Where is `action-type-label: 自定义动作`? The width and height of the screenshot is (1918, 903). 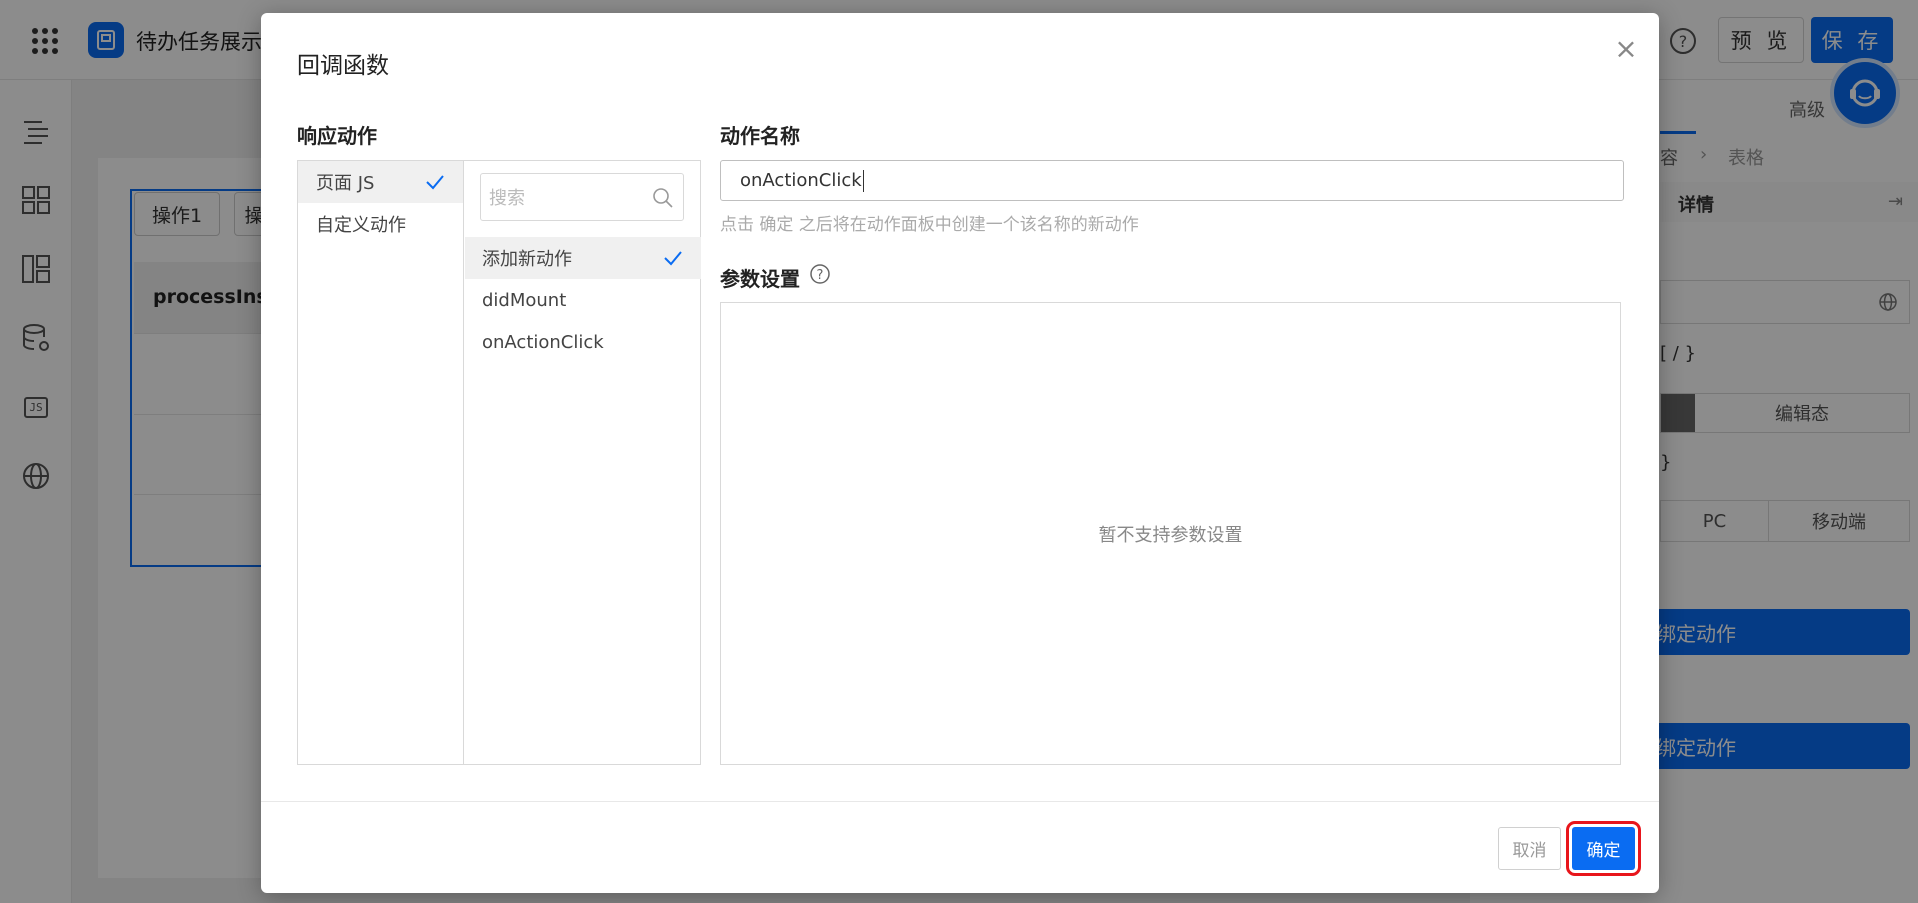 action-type-label: 自定义动作 is located at coordinates (361, 225).